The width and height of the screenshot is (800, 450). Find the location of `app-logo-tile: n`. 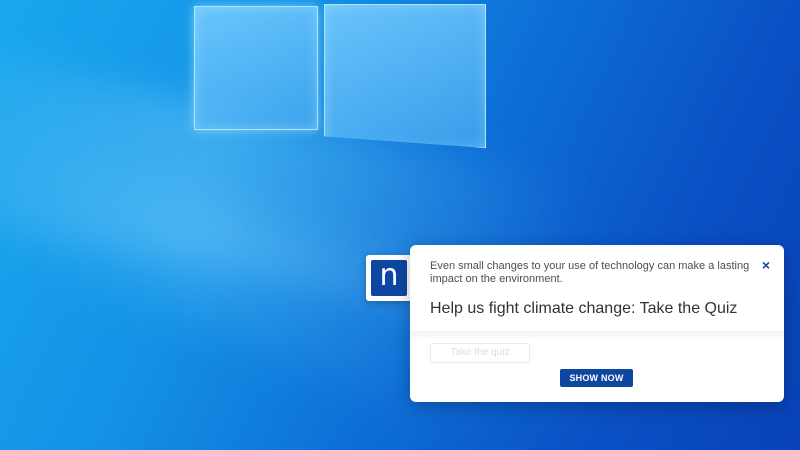

app-logo-tile: n is located at coordinates (389, 278).